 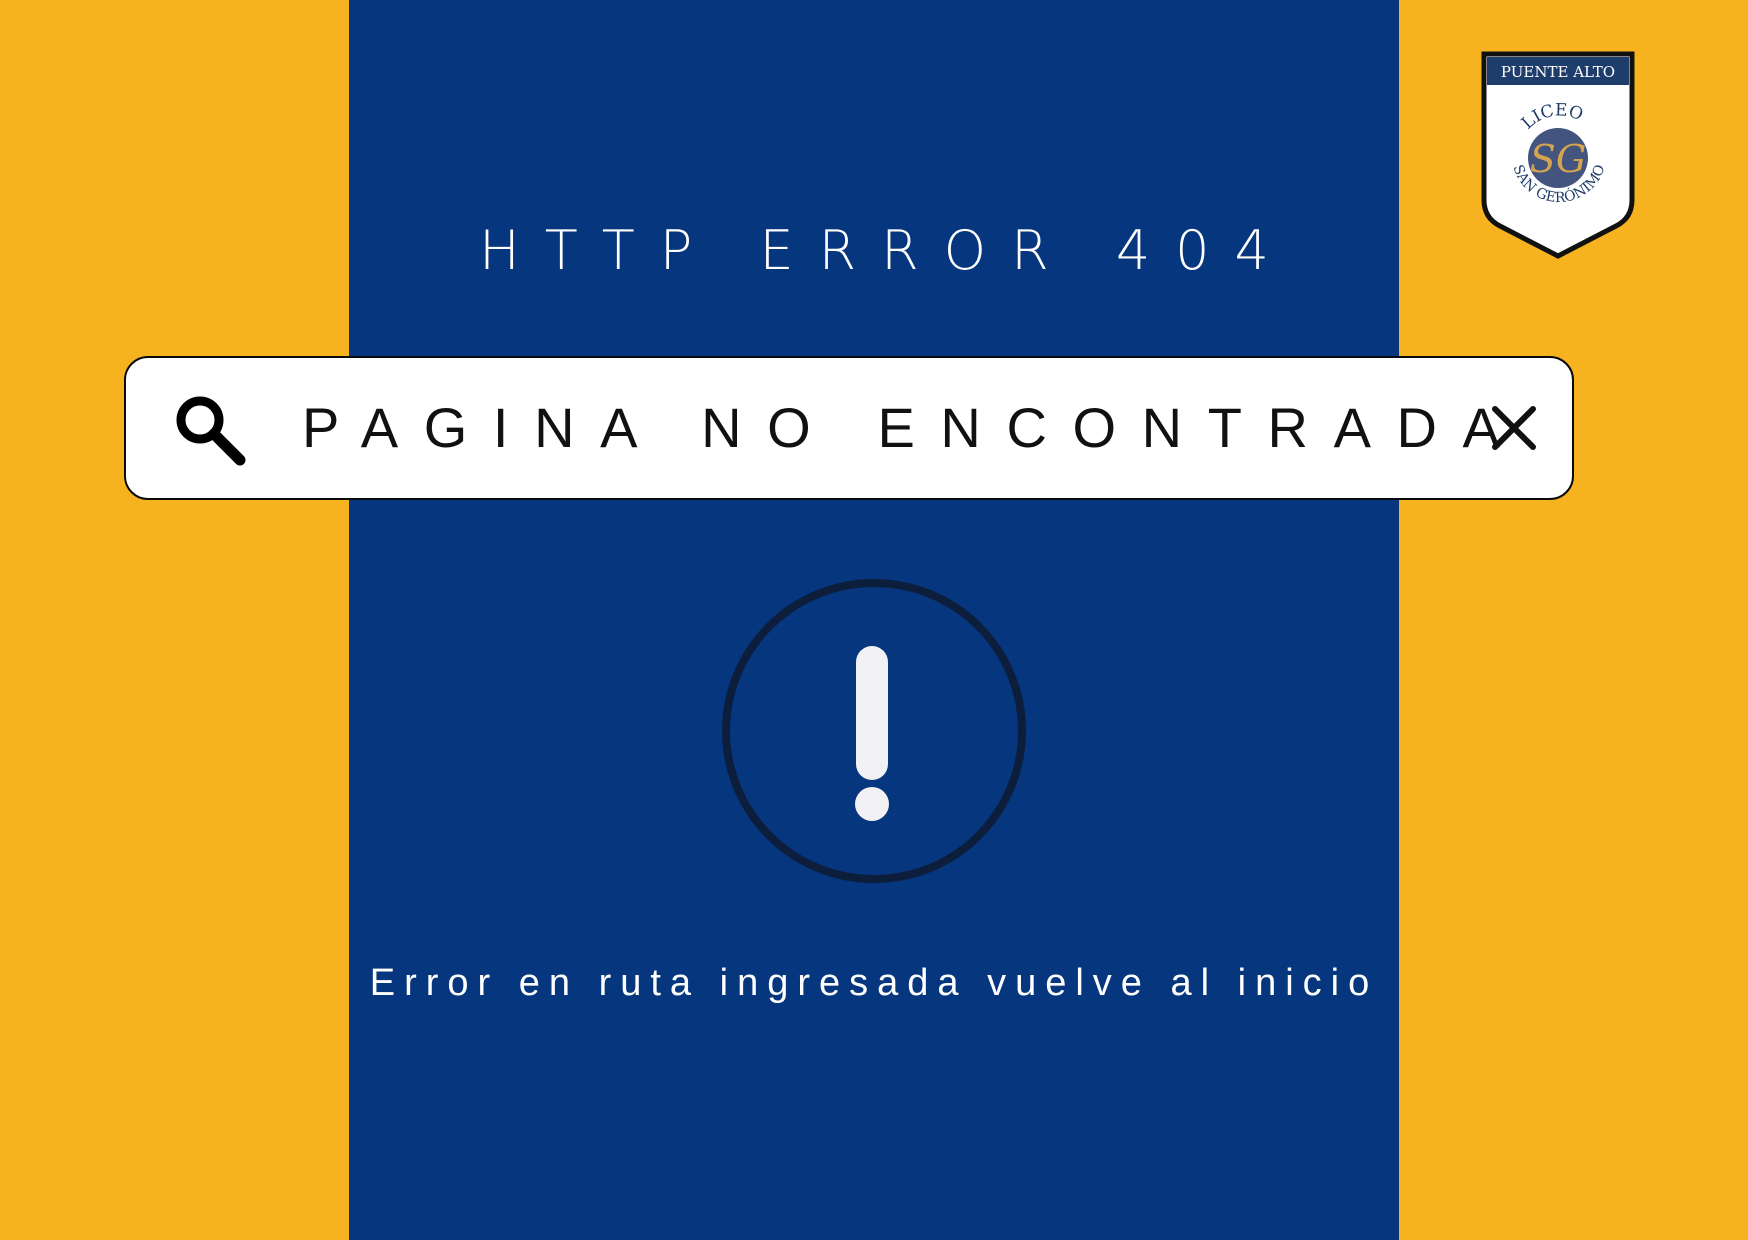 I want to click on error-message: Error en ruta ingresada vuelve al inicio, so click(x=874, y=983).